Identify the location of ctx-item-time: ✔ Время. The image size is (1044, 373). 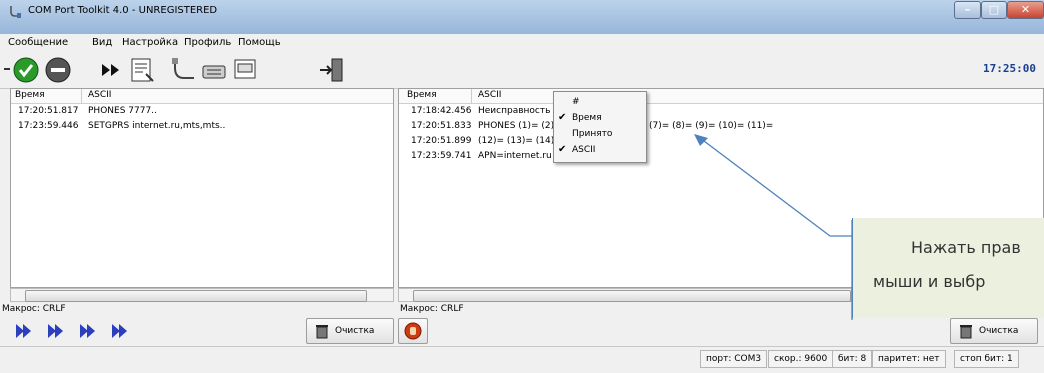
(600, 118).